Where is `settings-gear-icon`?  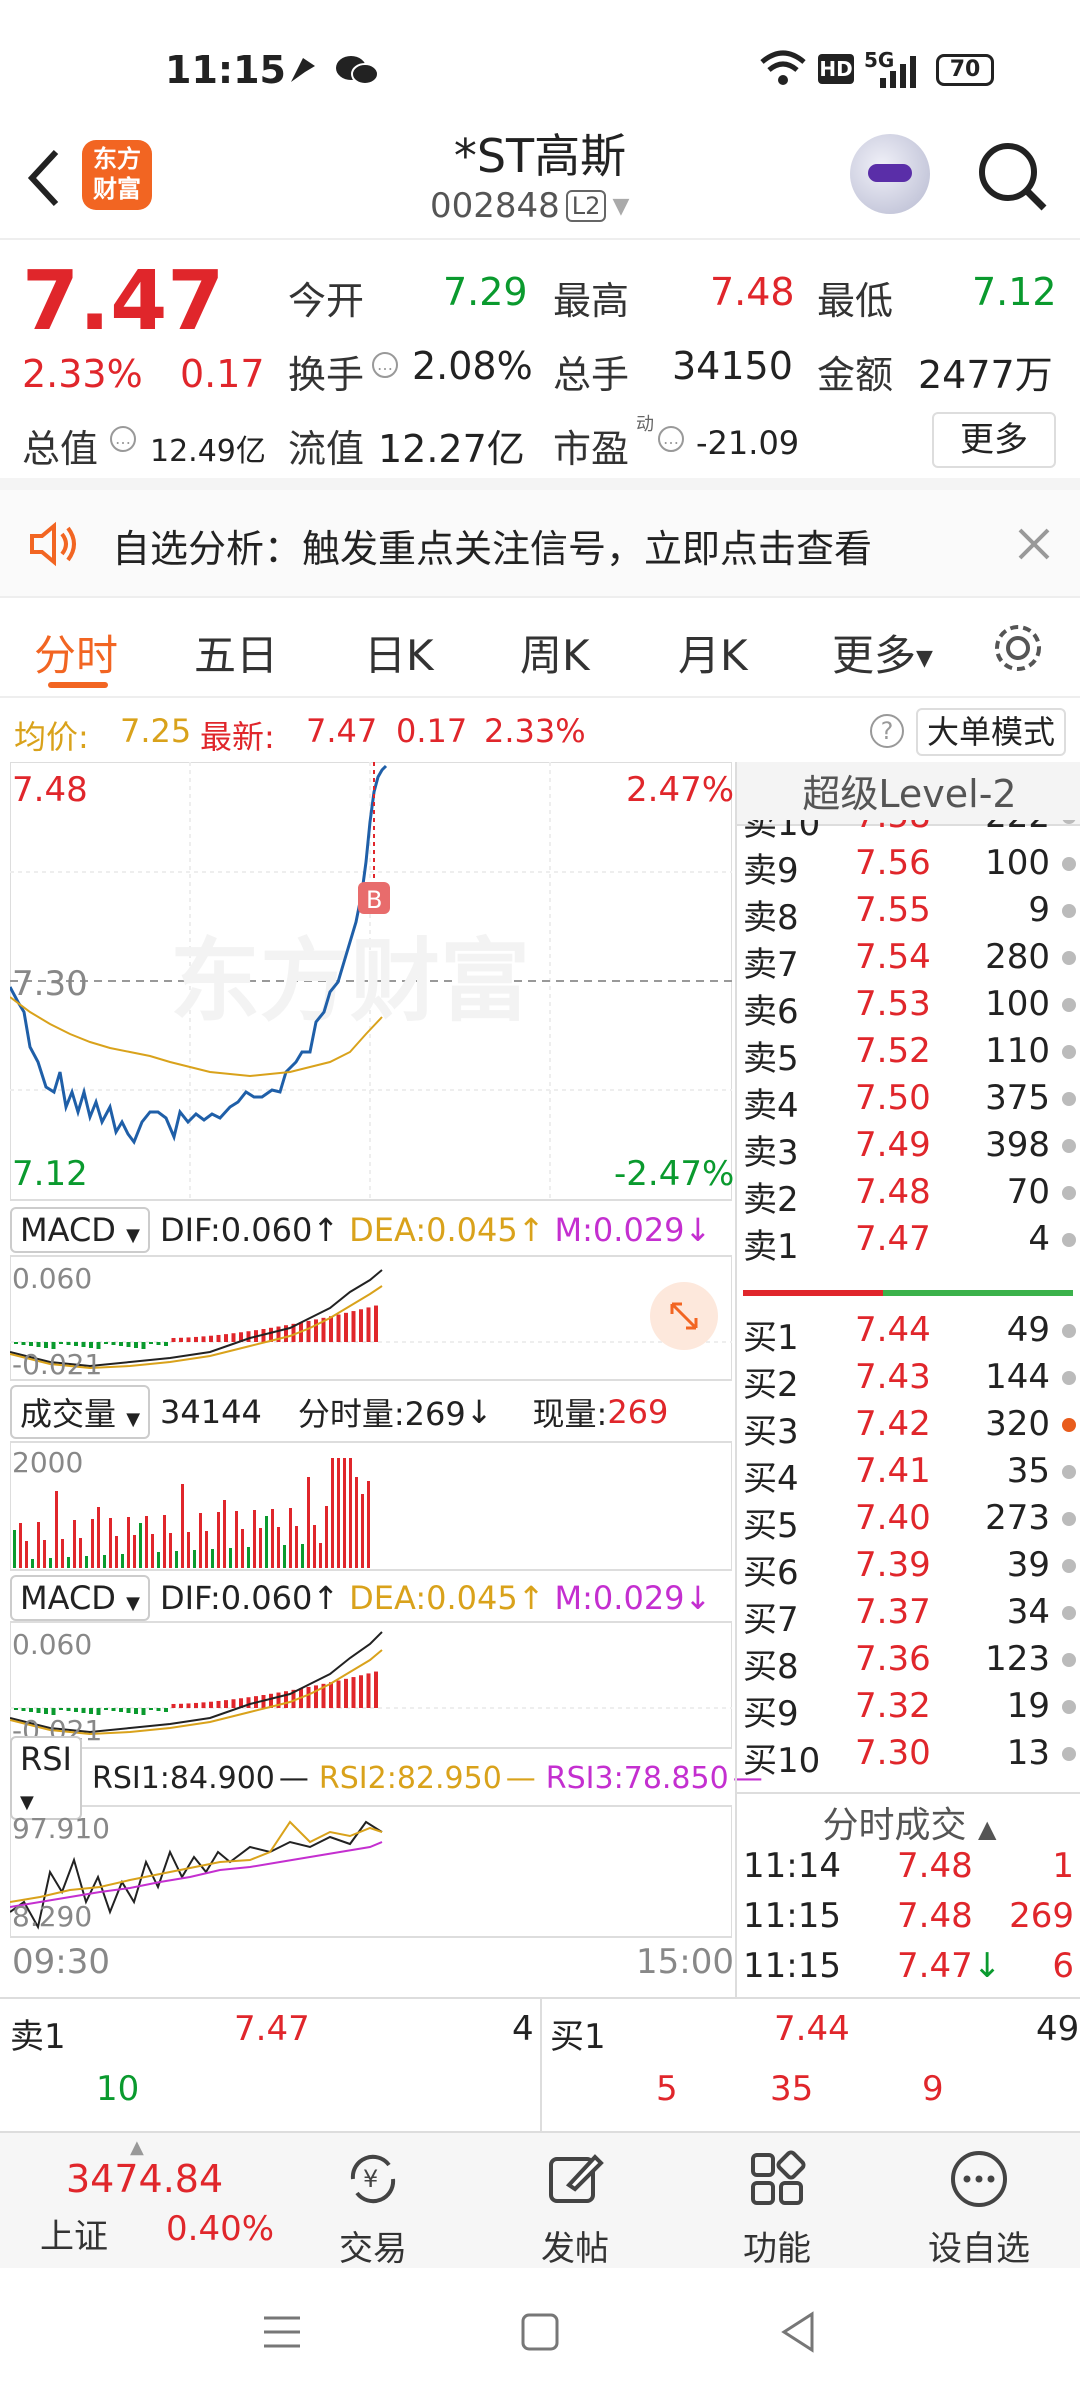
settings-gear-icon is located at coordinates (1018, 648).